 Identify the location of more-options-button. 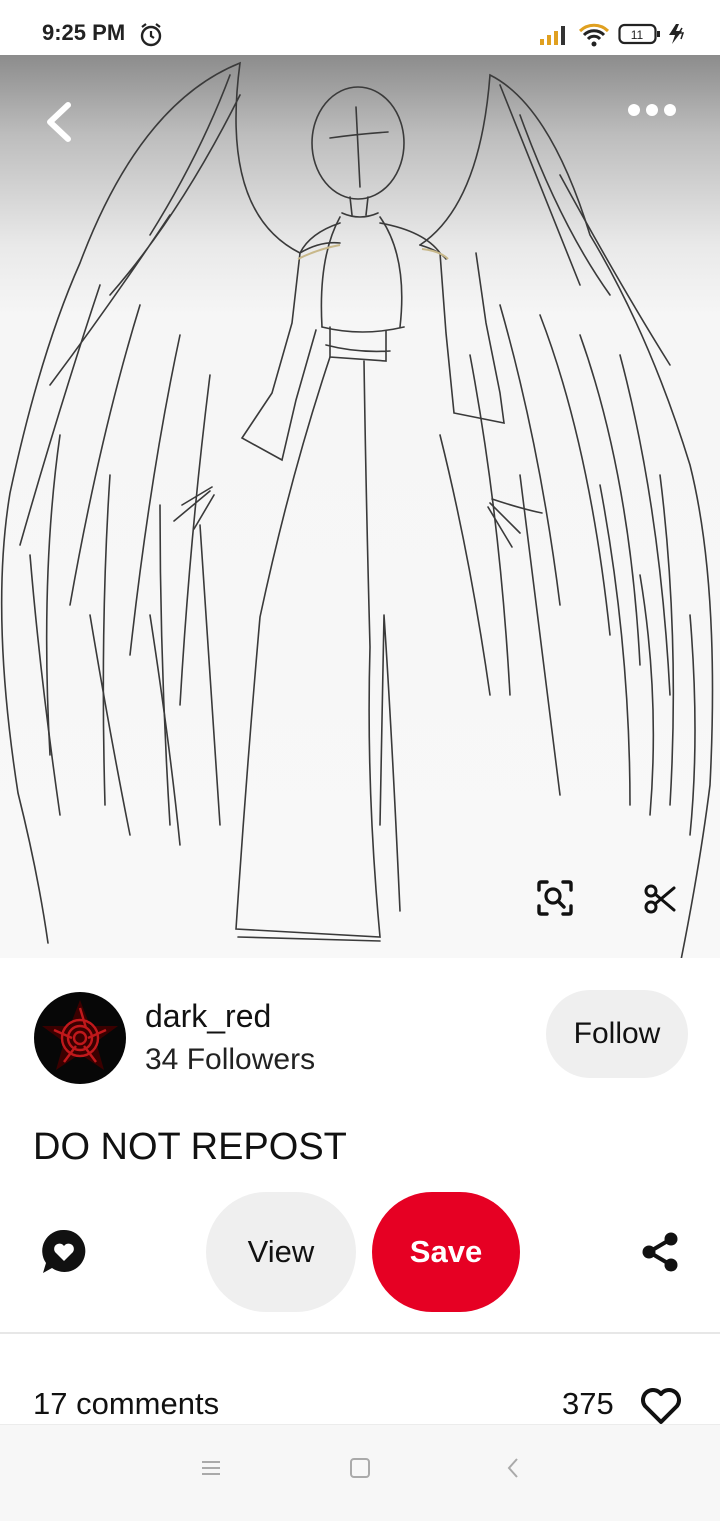
(652, 110).